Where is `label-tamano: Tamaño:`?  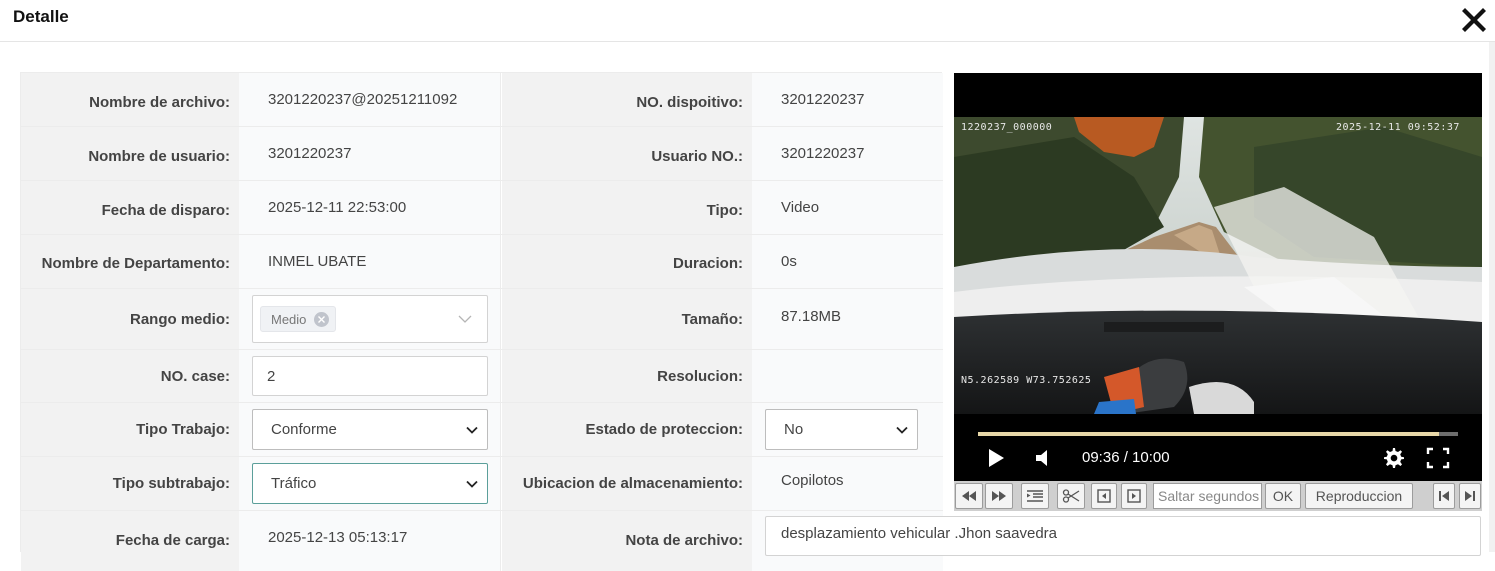 label-tamano: Tamaño: is located at coordinates (627, 319).